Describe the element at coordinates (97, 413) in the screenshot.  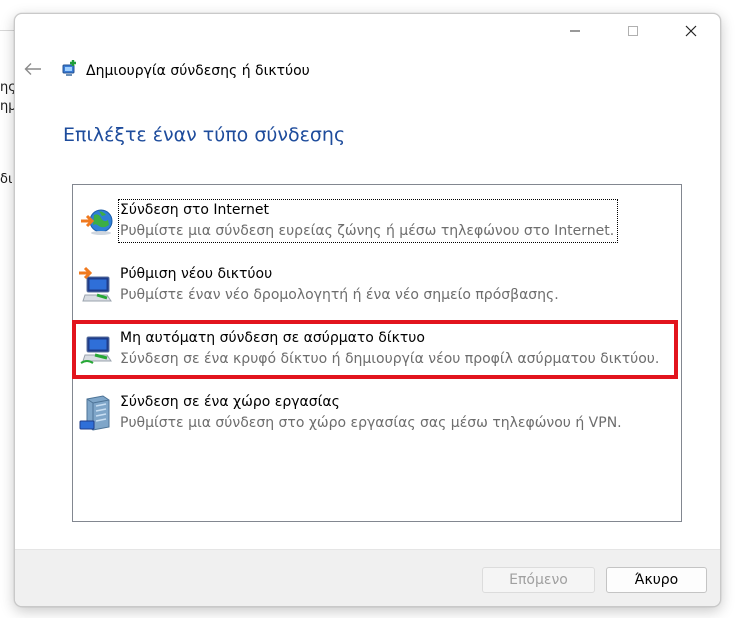
I see `workplace-connection-icon` at that location.